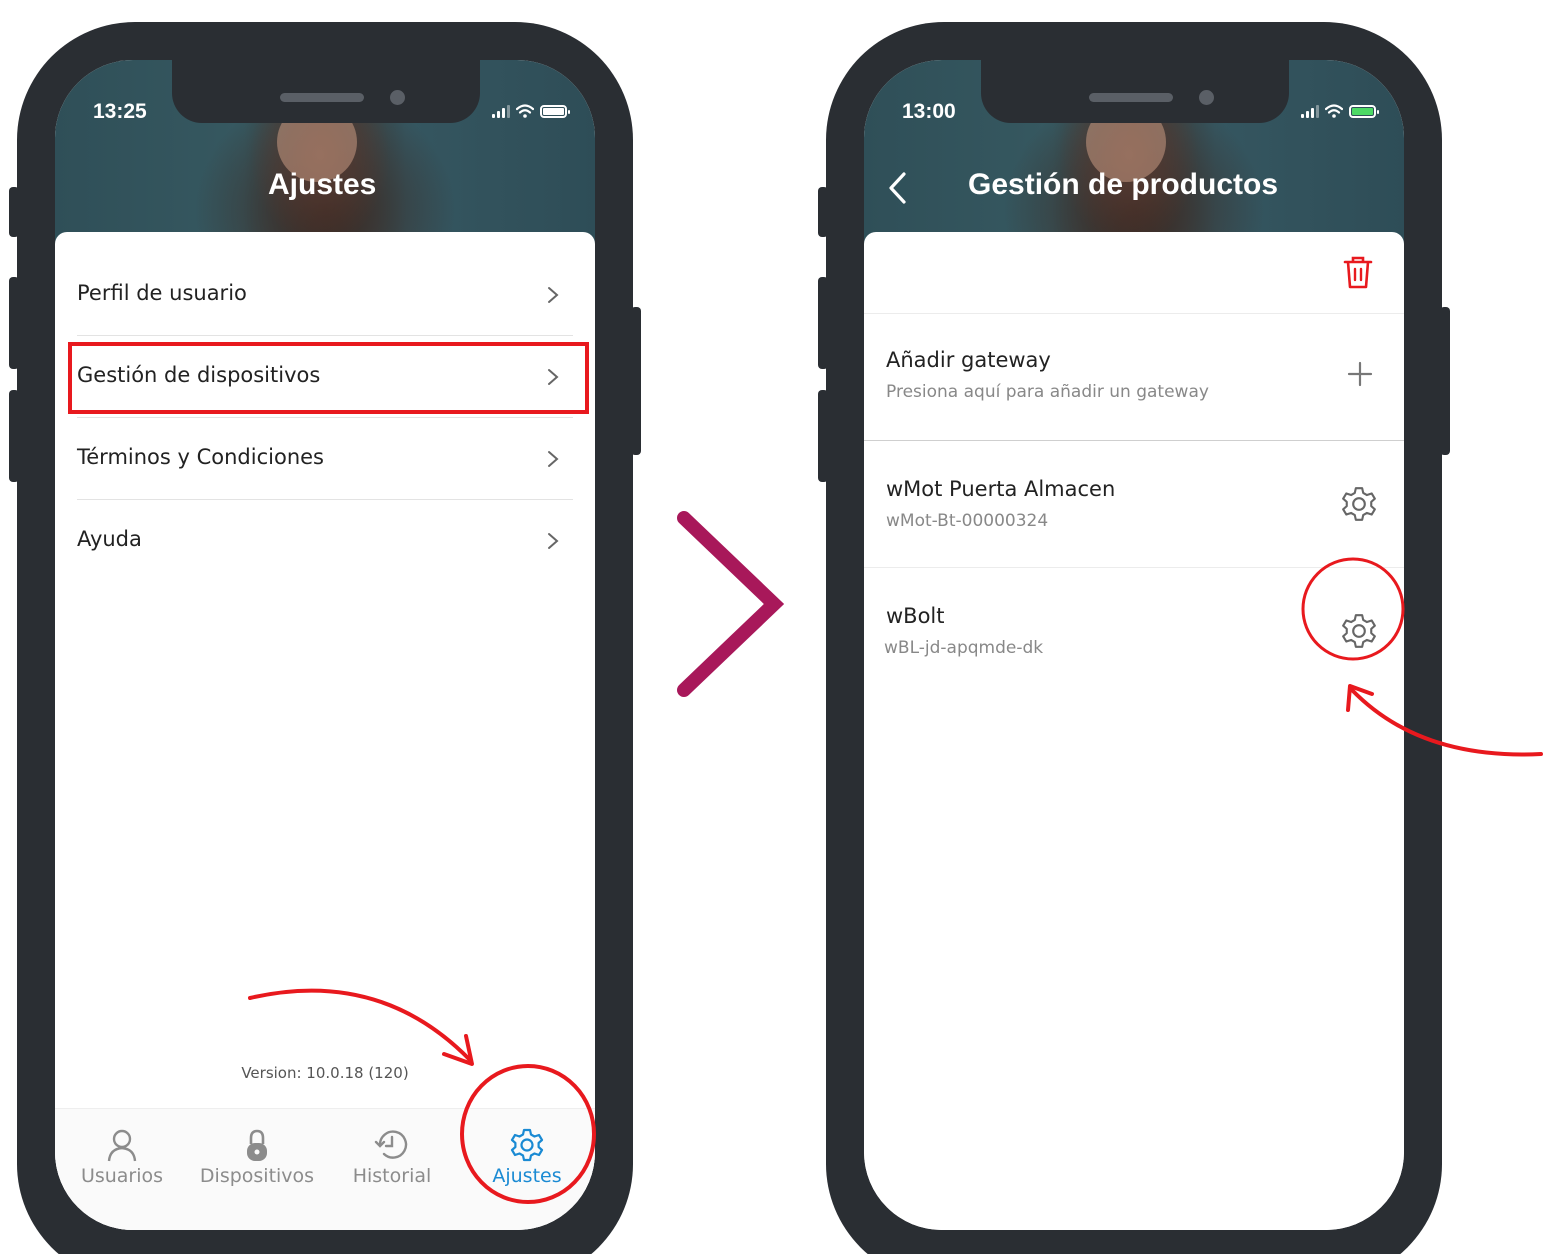 The width and height of the screenshot is (1547, 1254). What do you see at coordinates (257, 1176) in the screenshot?
I see `tab-label: Dispositivos` at bounding box center [257, 1176].